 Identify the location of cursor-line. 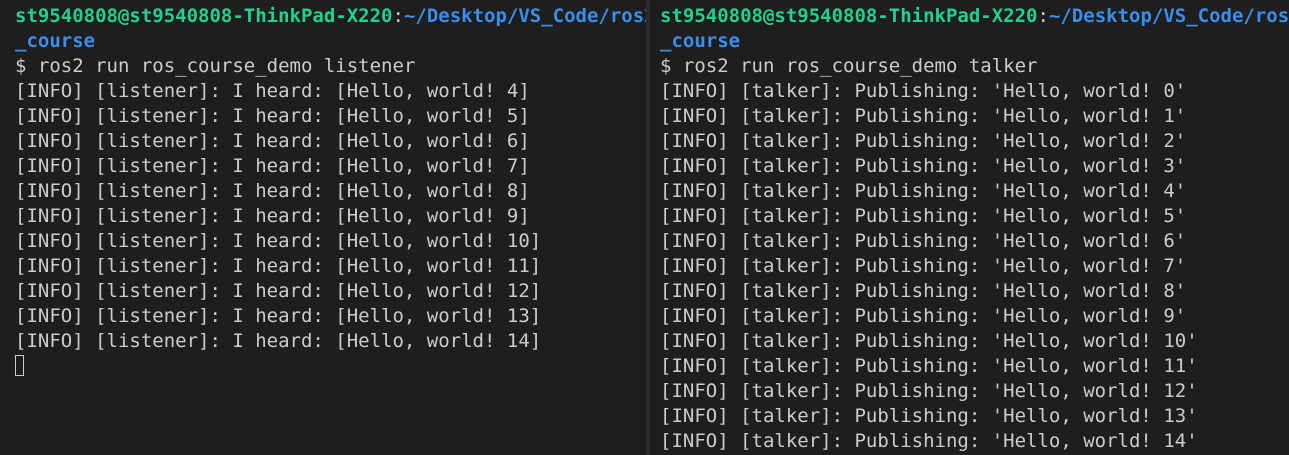
(330, 366).